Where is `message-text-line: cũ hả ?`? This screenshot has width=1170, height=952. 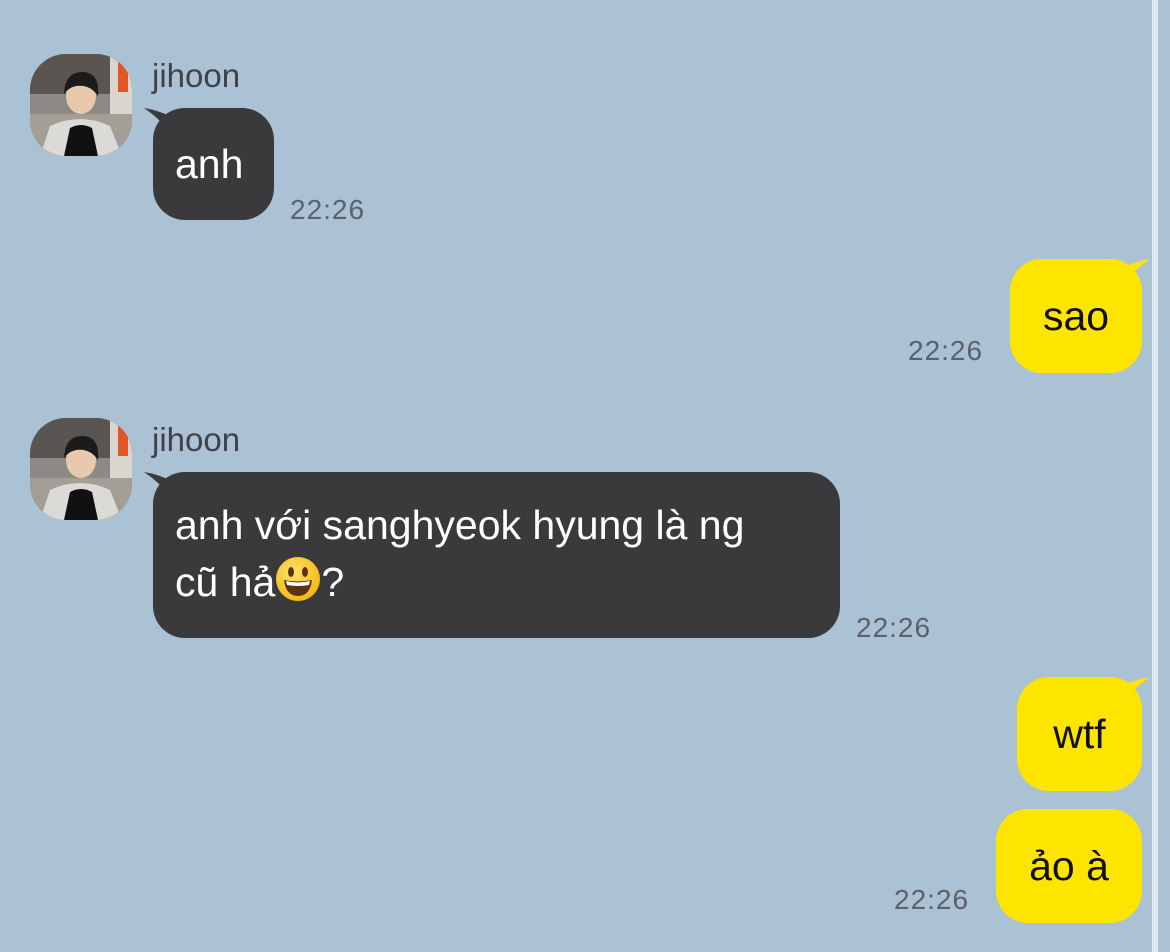
message-text-line: cũ hả ? is located at coordinates (496, 580).